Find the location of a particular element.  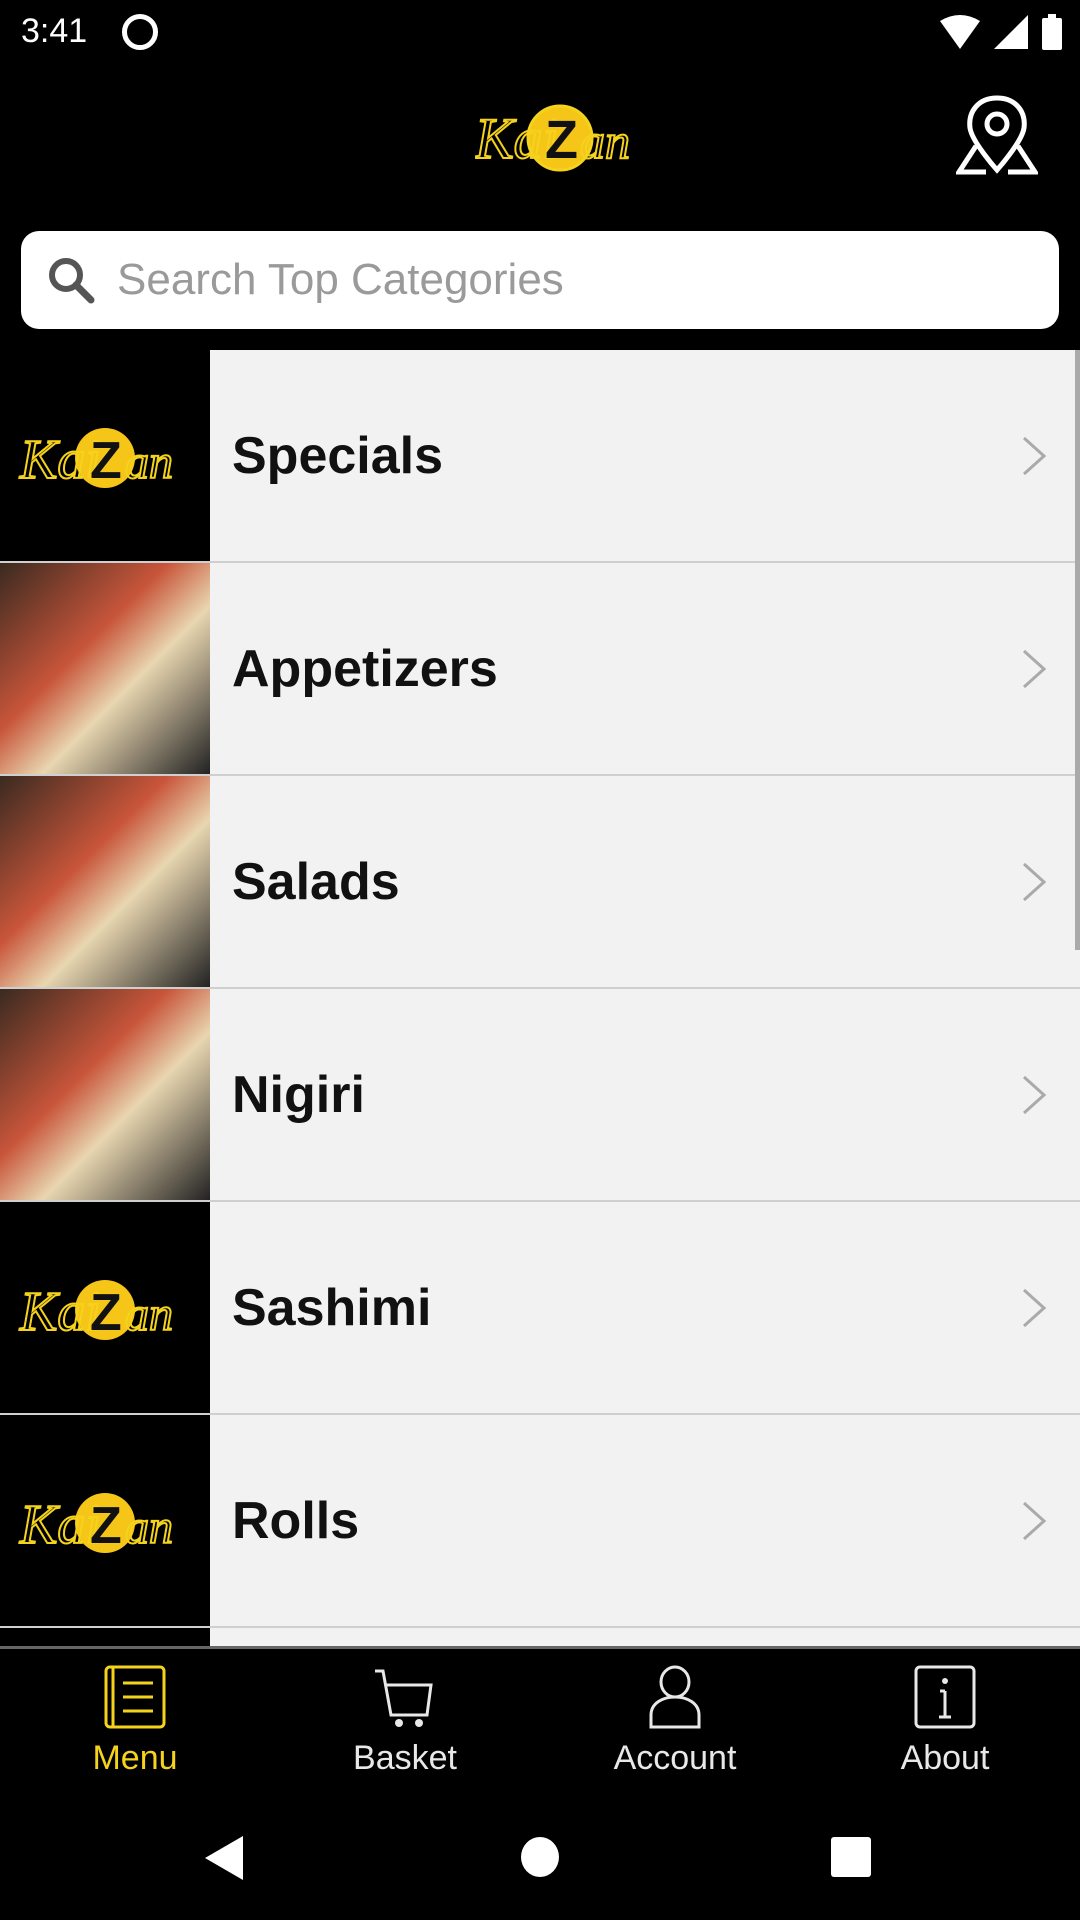

signal-icon is located at coordinates (1011, 32).